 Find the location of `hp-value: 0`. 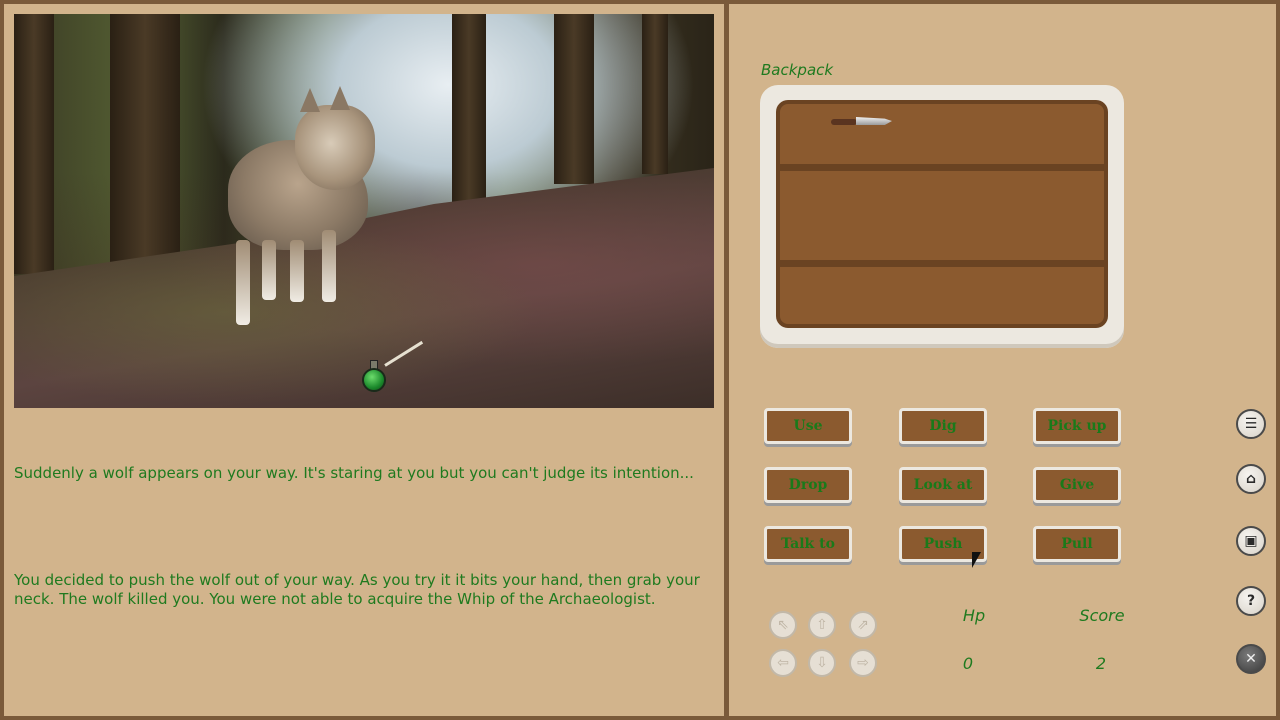

hp-value: 0 is located at coordinates (968, 663).